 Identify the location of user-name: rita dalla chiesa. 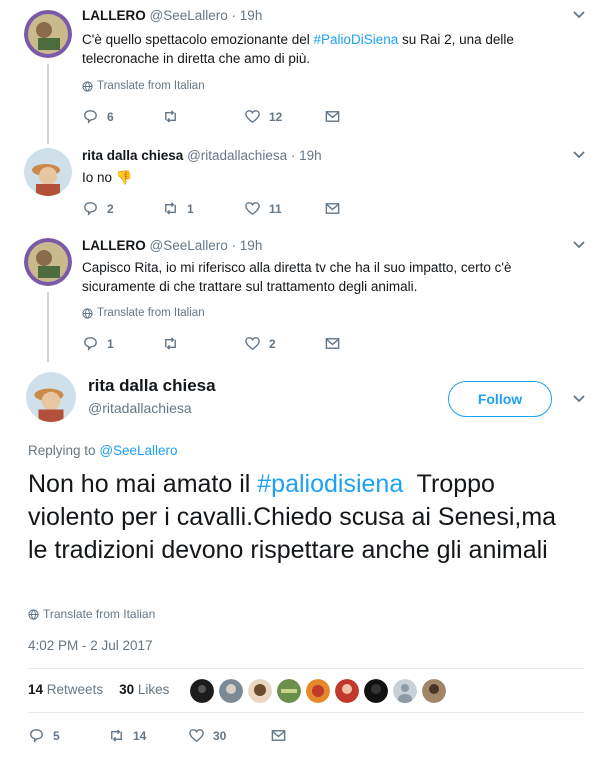
(132, 155).